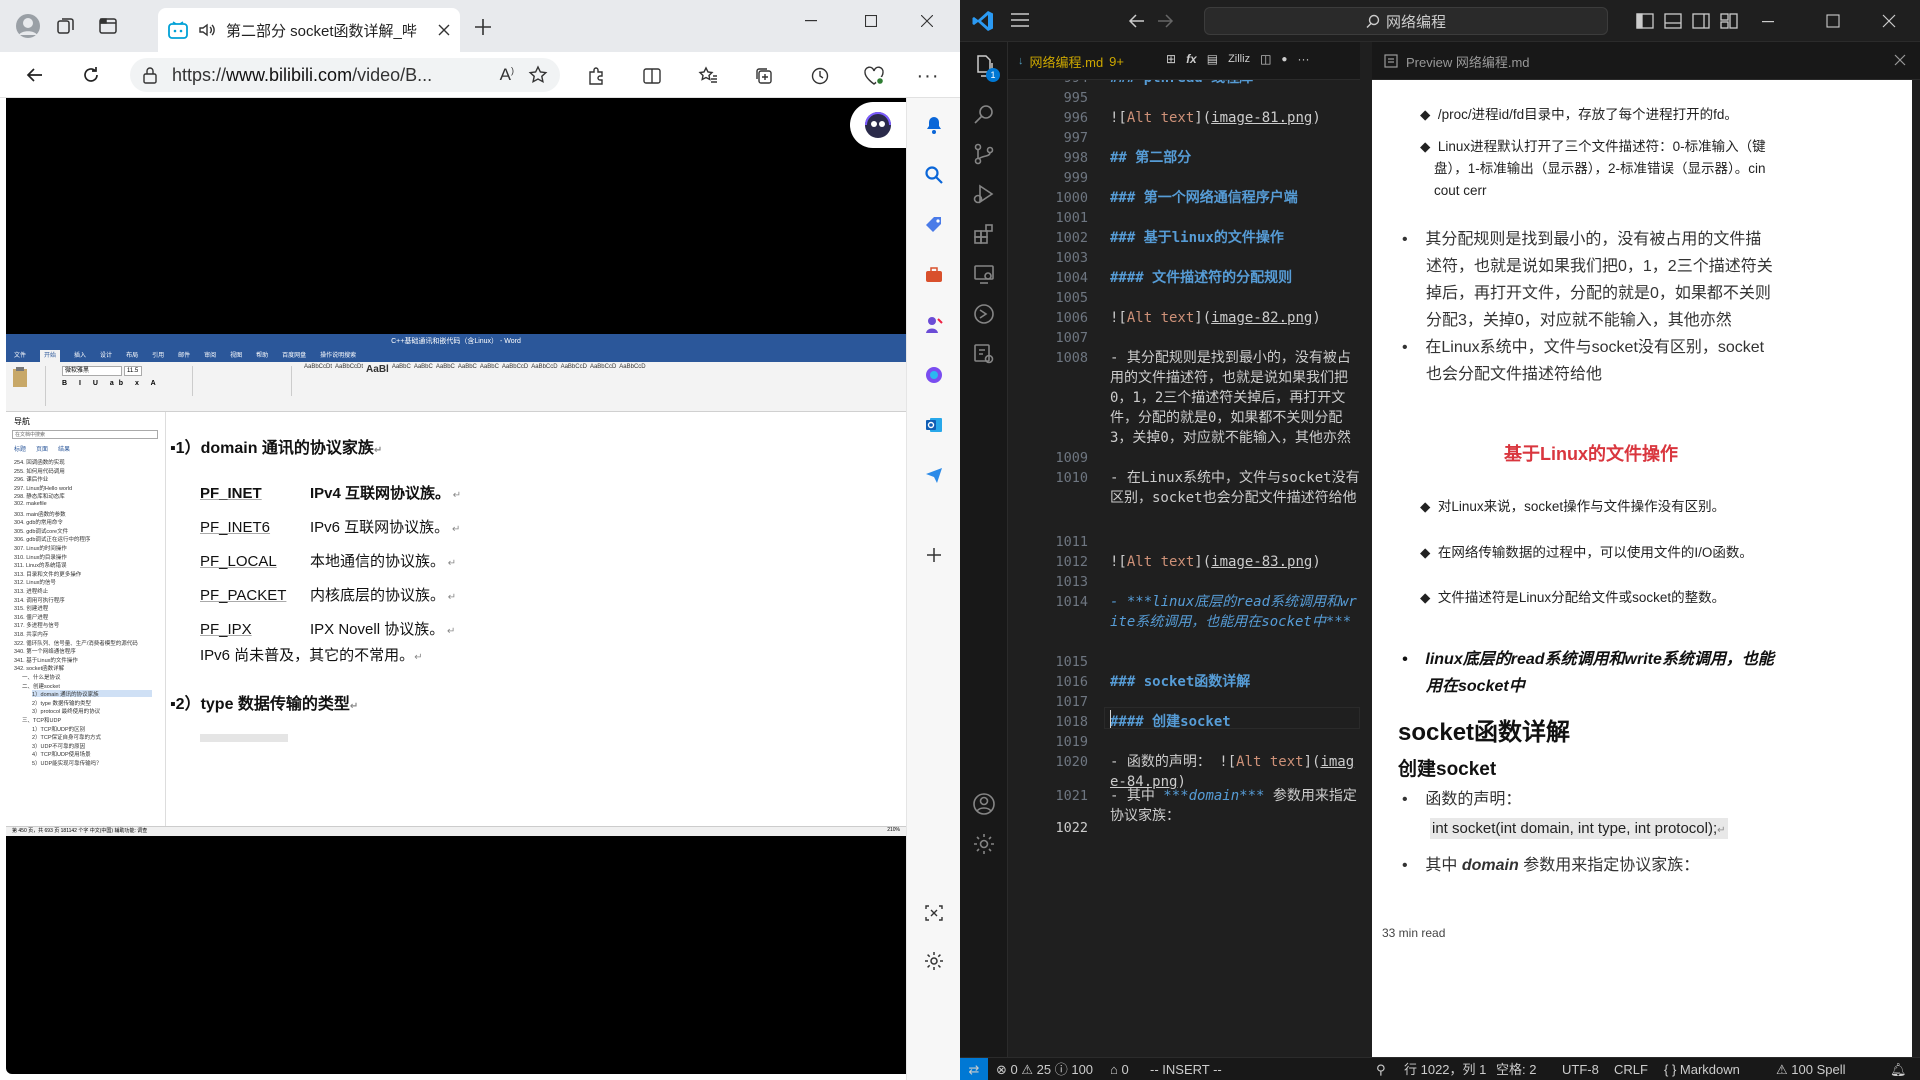  What do you see at coordinates (309, 30) in the screenshot?
I see `active-tab: 第二部分 socket函数详解_哔` at bounding box center [309, 30].